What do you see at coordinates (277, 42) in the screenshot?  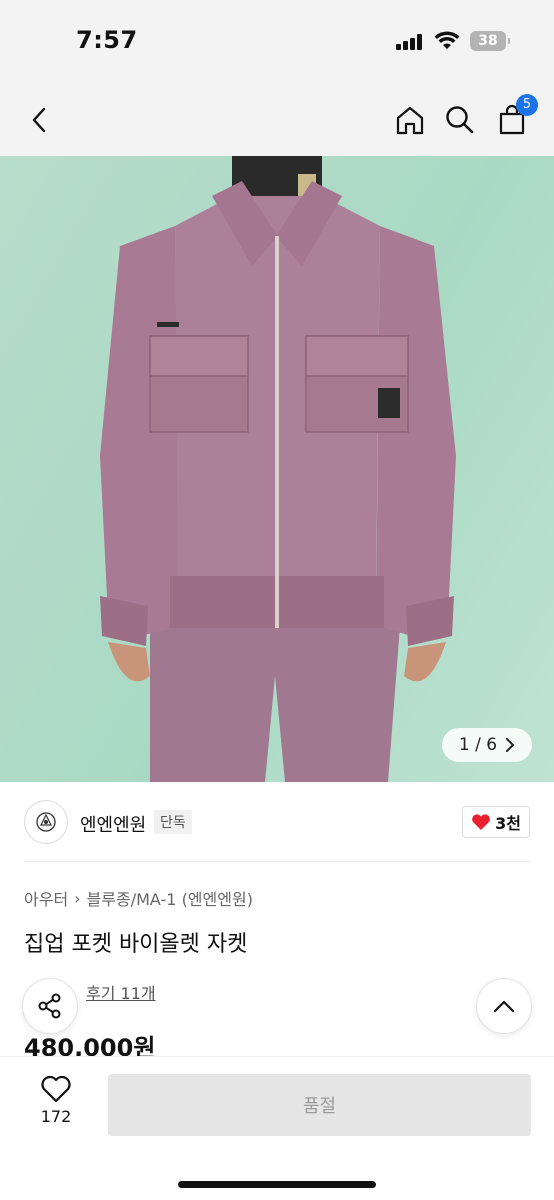 I see `status-bar: 7:57 38` at bounding box center [277, 42].